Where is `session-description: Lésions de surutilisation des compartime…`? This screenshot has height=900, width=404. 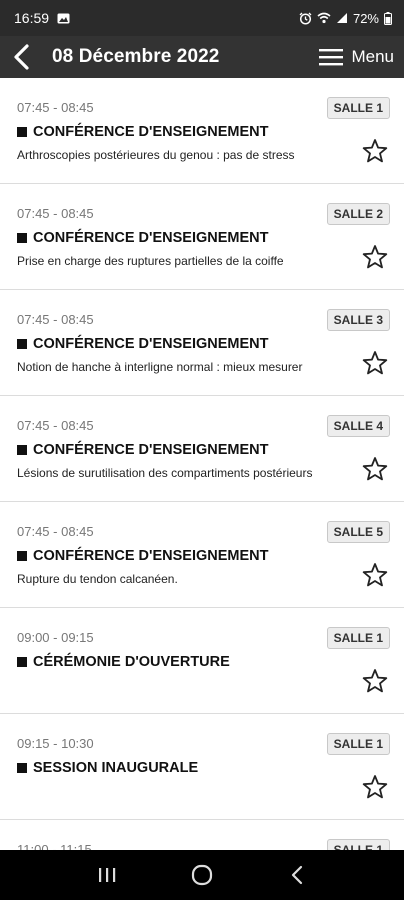 session-description: Lésions de surutilisation des compartime… is located at coordinates (165, 473).